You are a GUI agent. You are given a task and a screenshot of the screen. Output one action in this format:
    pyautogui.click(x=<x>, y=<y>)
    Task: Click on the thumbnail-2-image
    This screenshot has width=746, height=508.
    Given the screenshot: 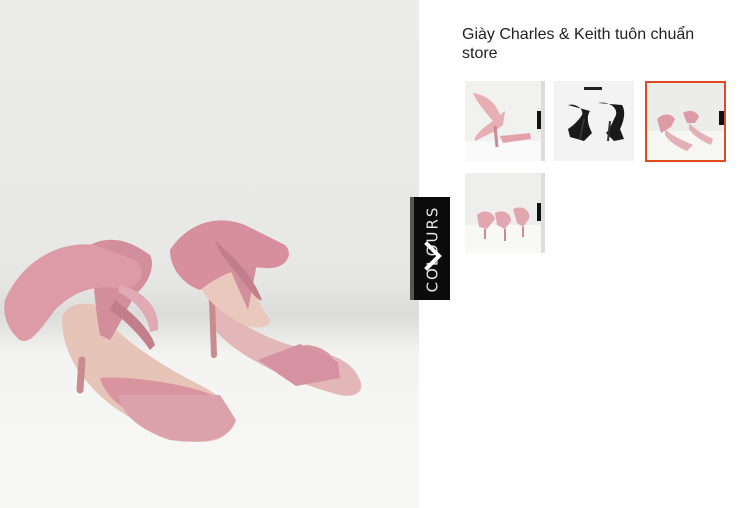 What is the action you would take?
    pyautogui.click(x=594, y=121)
    